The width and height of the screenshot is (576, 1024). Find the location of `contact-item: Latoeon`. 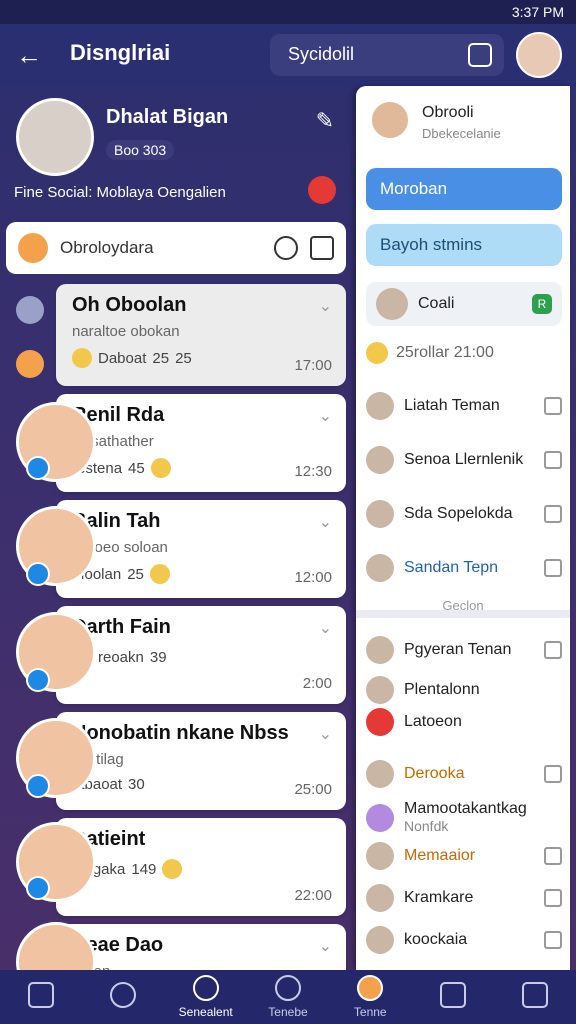

contact-item: Latoeon is located at coordinates (464, 722).